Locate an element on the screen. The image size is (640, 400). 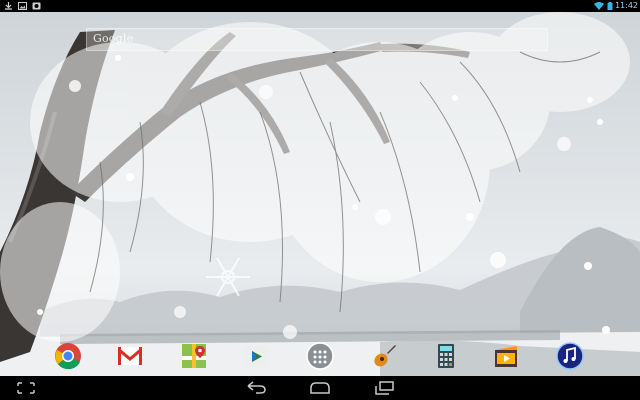
google-logo: Google is located at coordinates (113, 38).